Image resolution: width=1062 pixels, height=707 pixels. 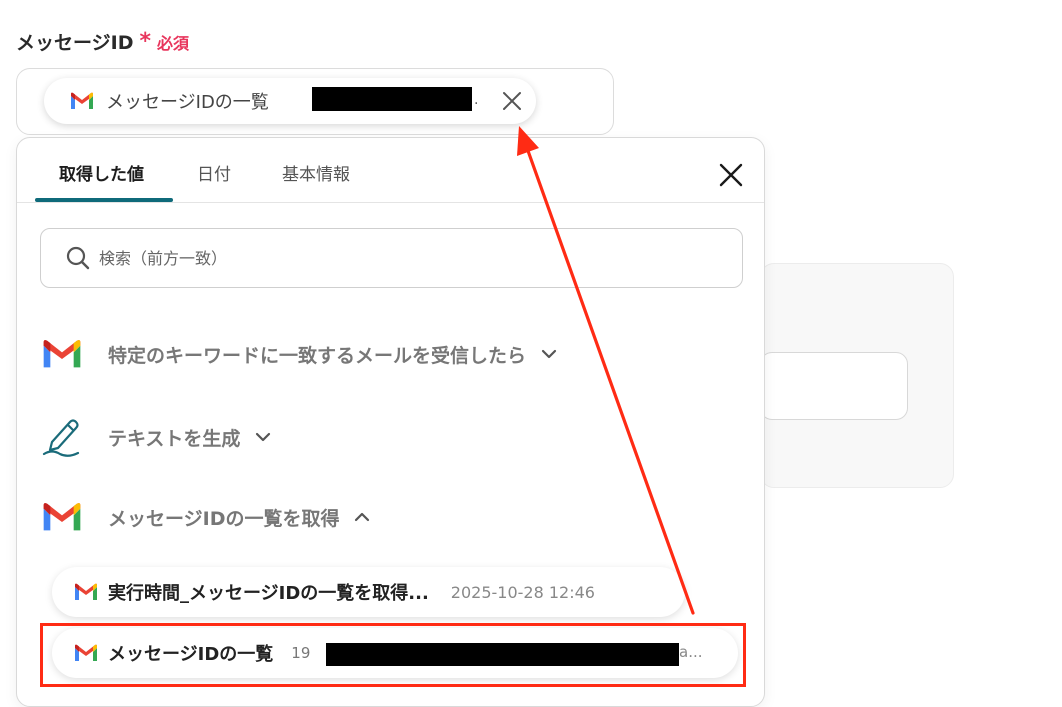 What do you see at coordinates (78, 258) in the screenshot?
I see `search-icon` at bounding box center [78, 258].